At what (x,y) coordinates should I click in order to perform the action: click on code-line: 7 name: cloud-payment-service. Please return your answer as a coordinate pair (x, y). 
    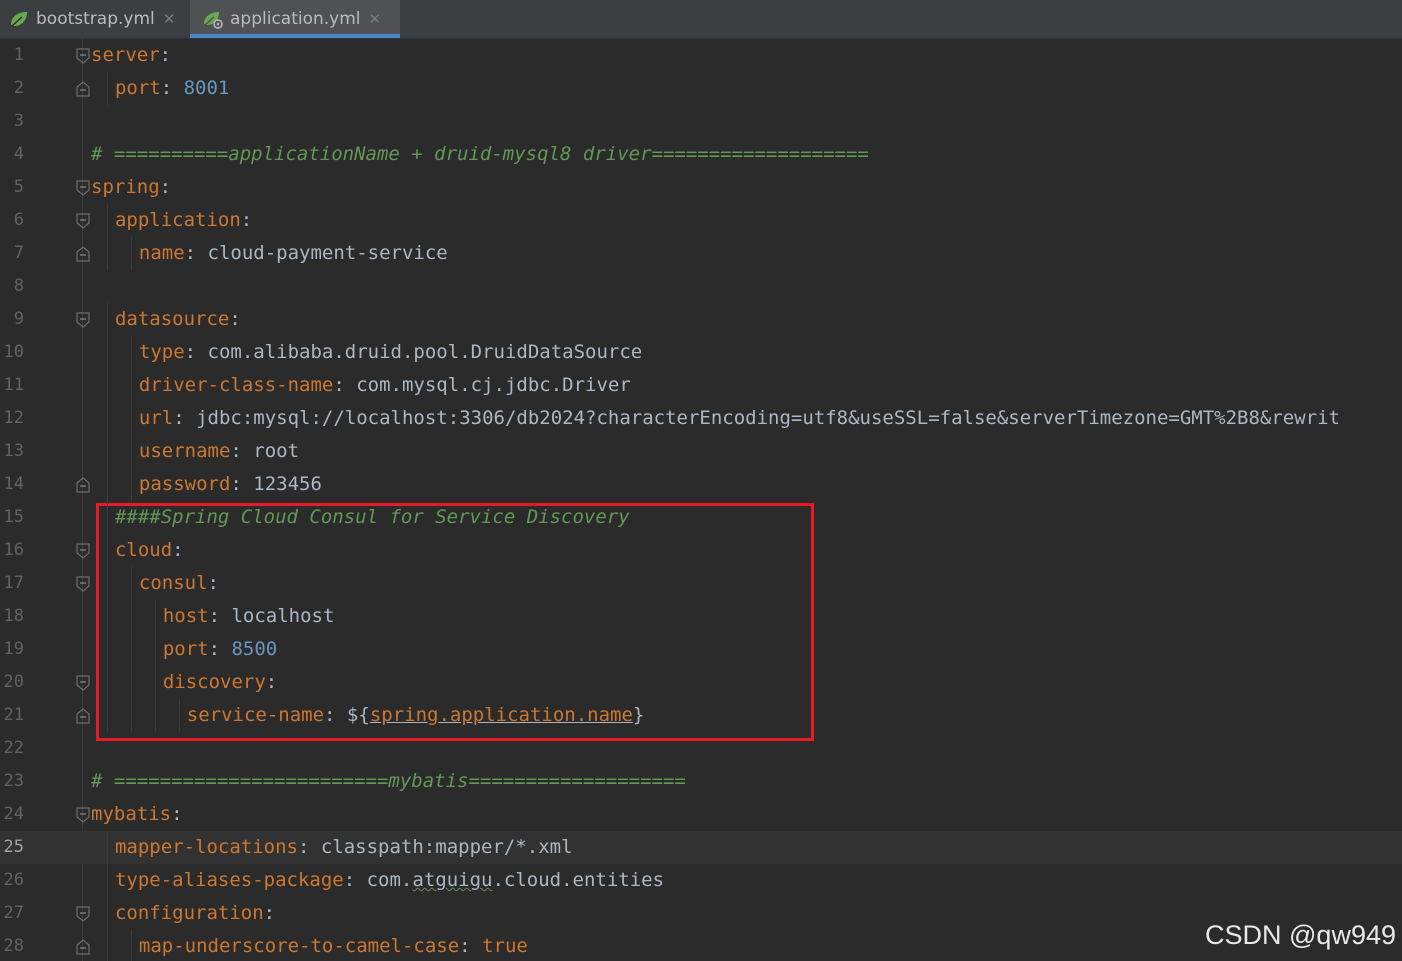
    Looking at the image, I should click on (701, 253).